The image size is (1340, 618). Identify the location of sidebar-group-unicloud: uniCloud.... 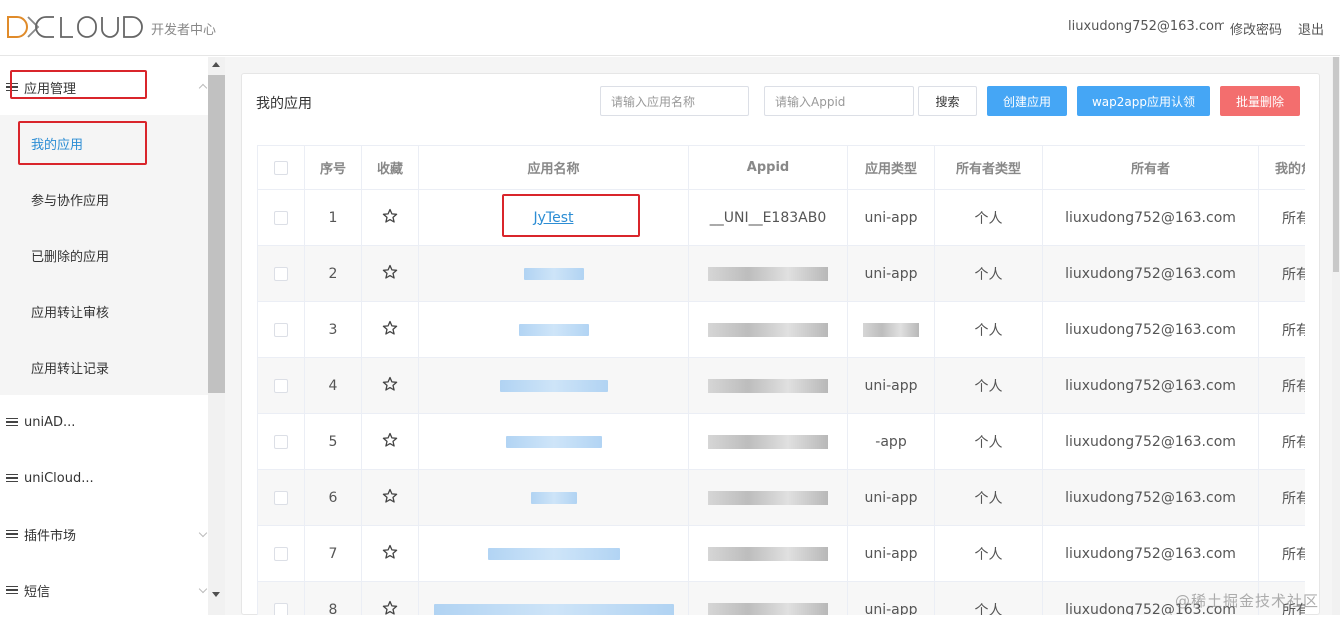
(104, 478).